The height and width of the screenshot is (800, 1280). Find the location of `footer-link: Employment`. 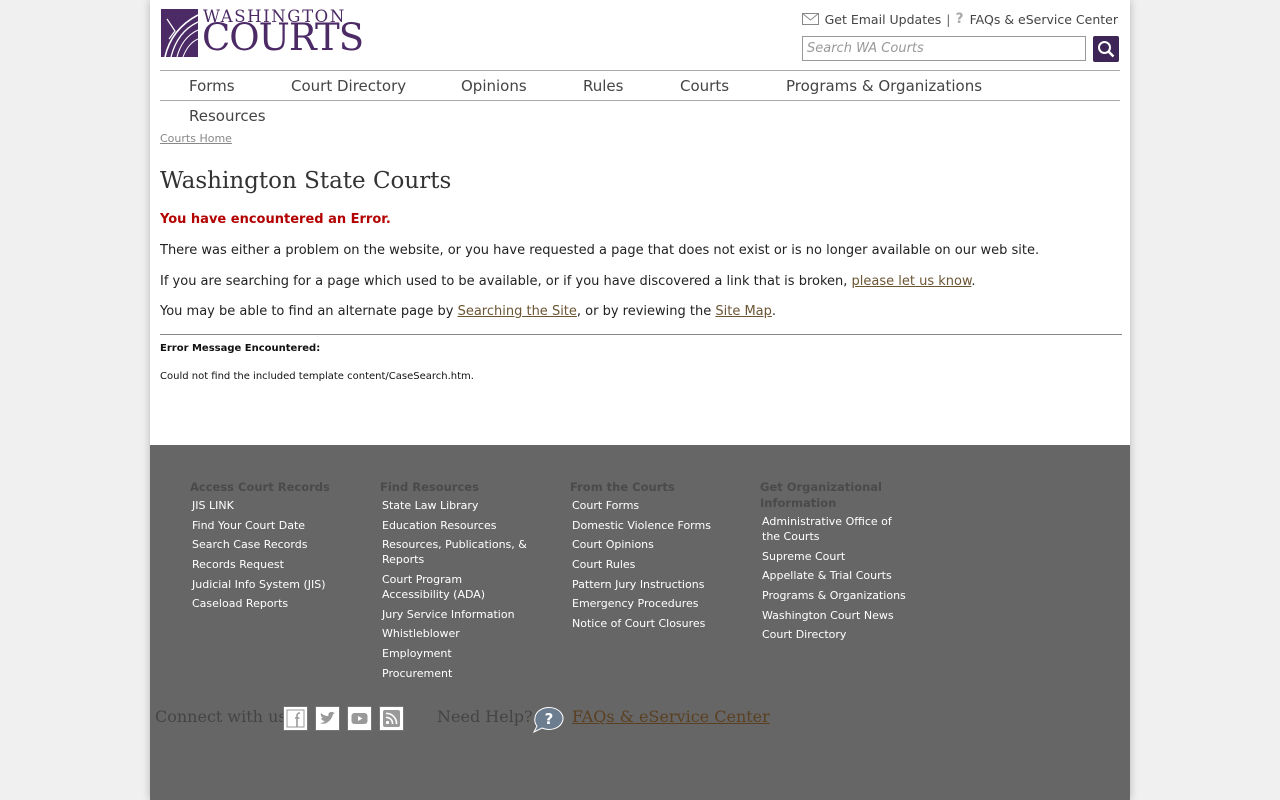

footer-link: Employment is located at coordinates (457, 653).